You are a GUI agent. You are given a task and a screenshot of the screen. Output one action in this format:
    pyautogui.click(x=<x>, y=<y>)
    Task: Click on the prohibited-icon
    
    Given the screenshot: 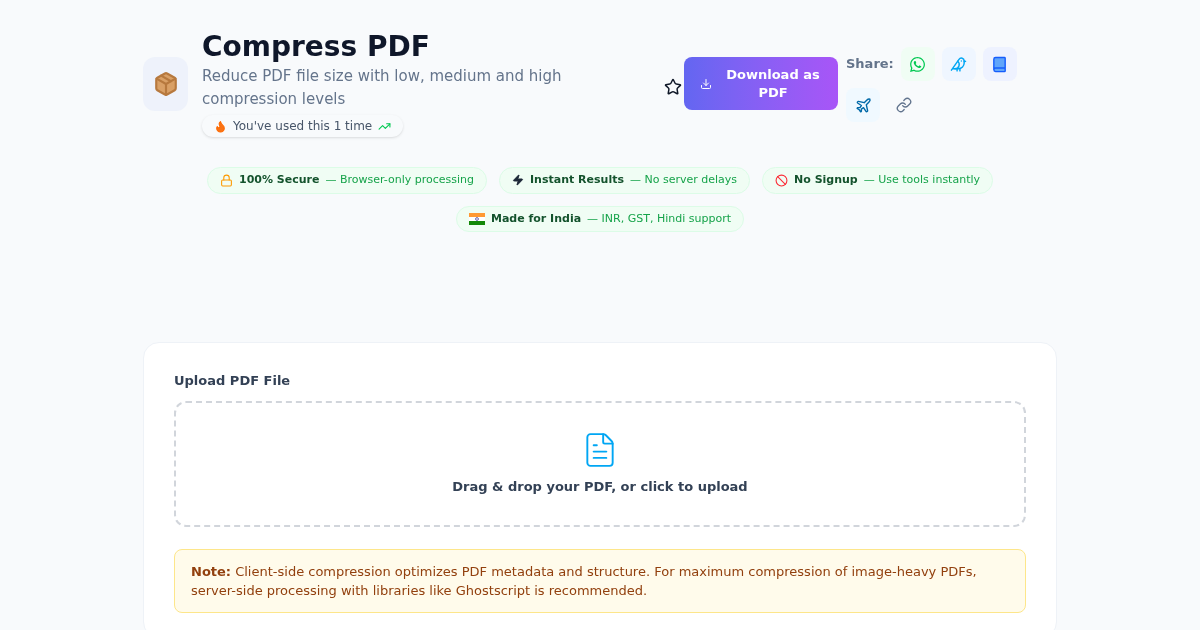 What is the action you would take?
    pyautogui.click(x=782, y=180)
    